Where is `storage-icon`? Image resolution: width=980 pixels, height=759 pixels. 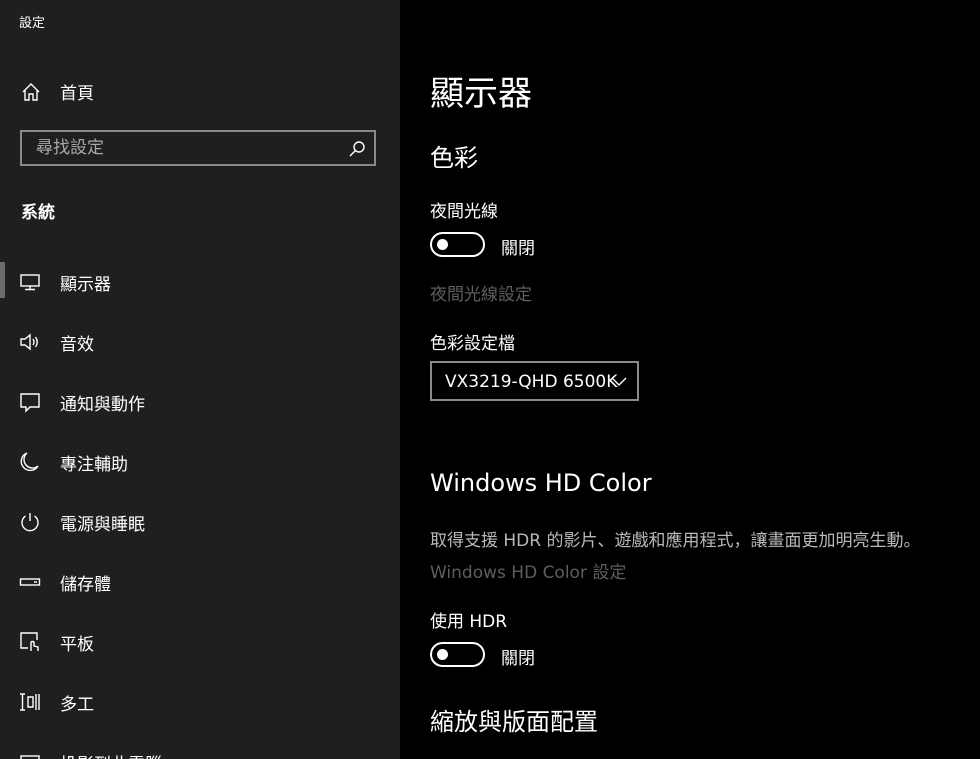 storage-icon is located at coordinates (30, 582).